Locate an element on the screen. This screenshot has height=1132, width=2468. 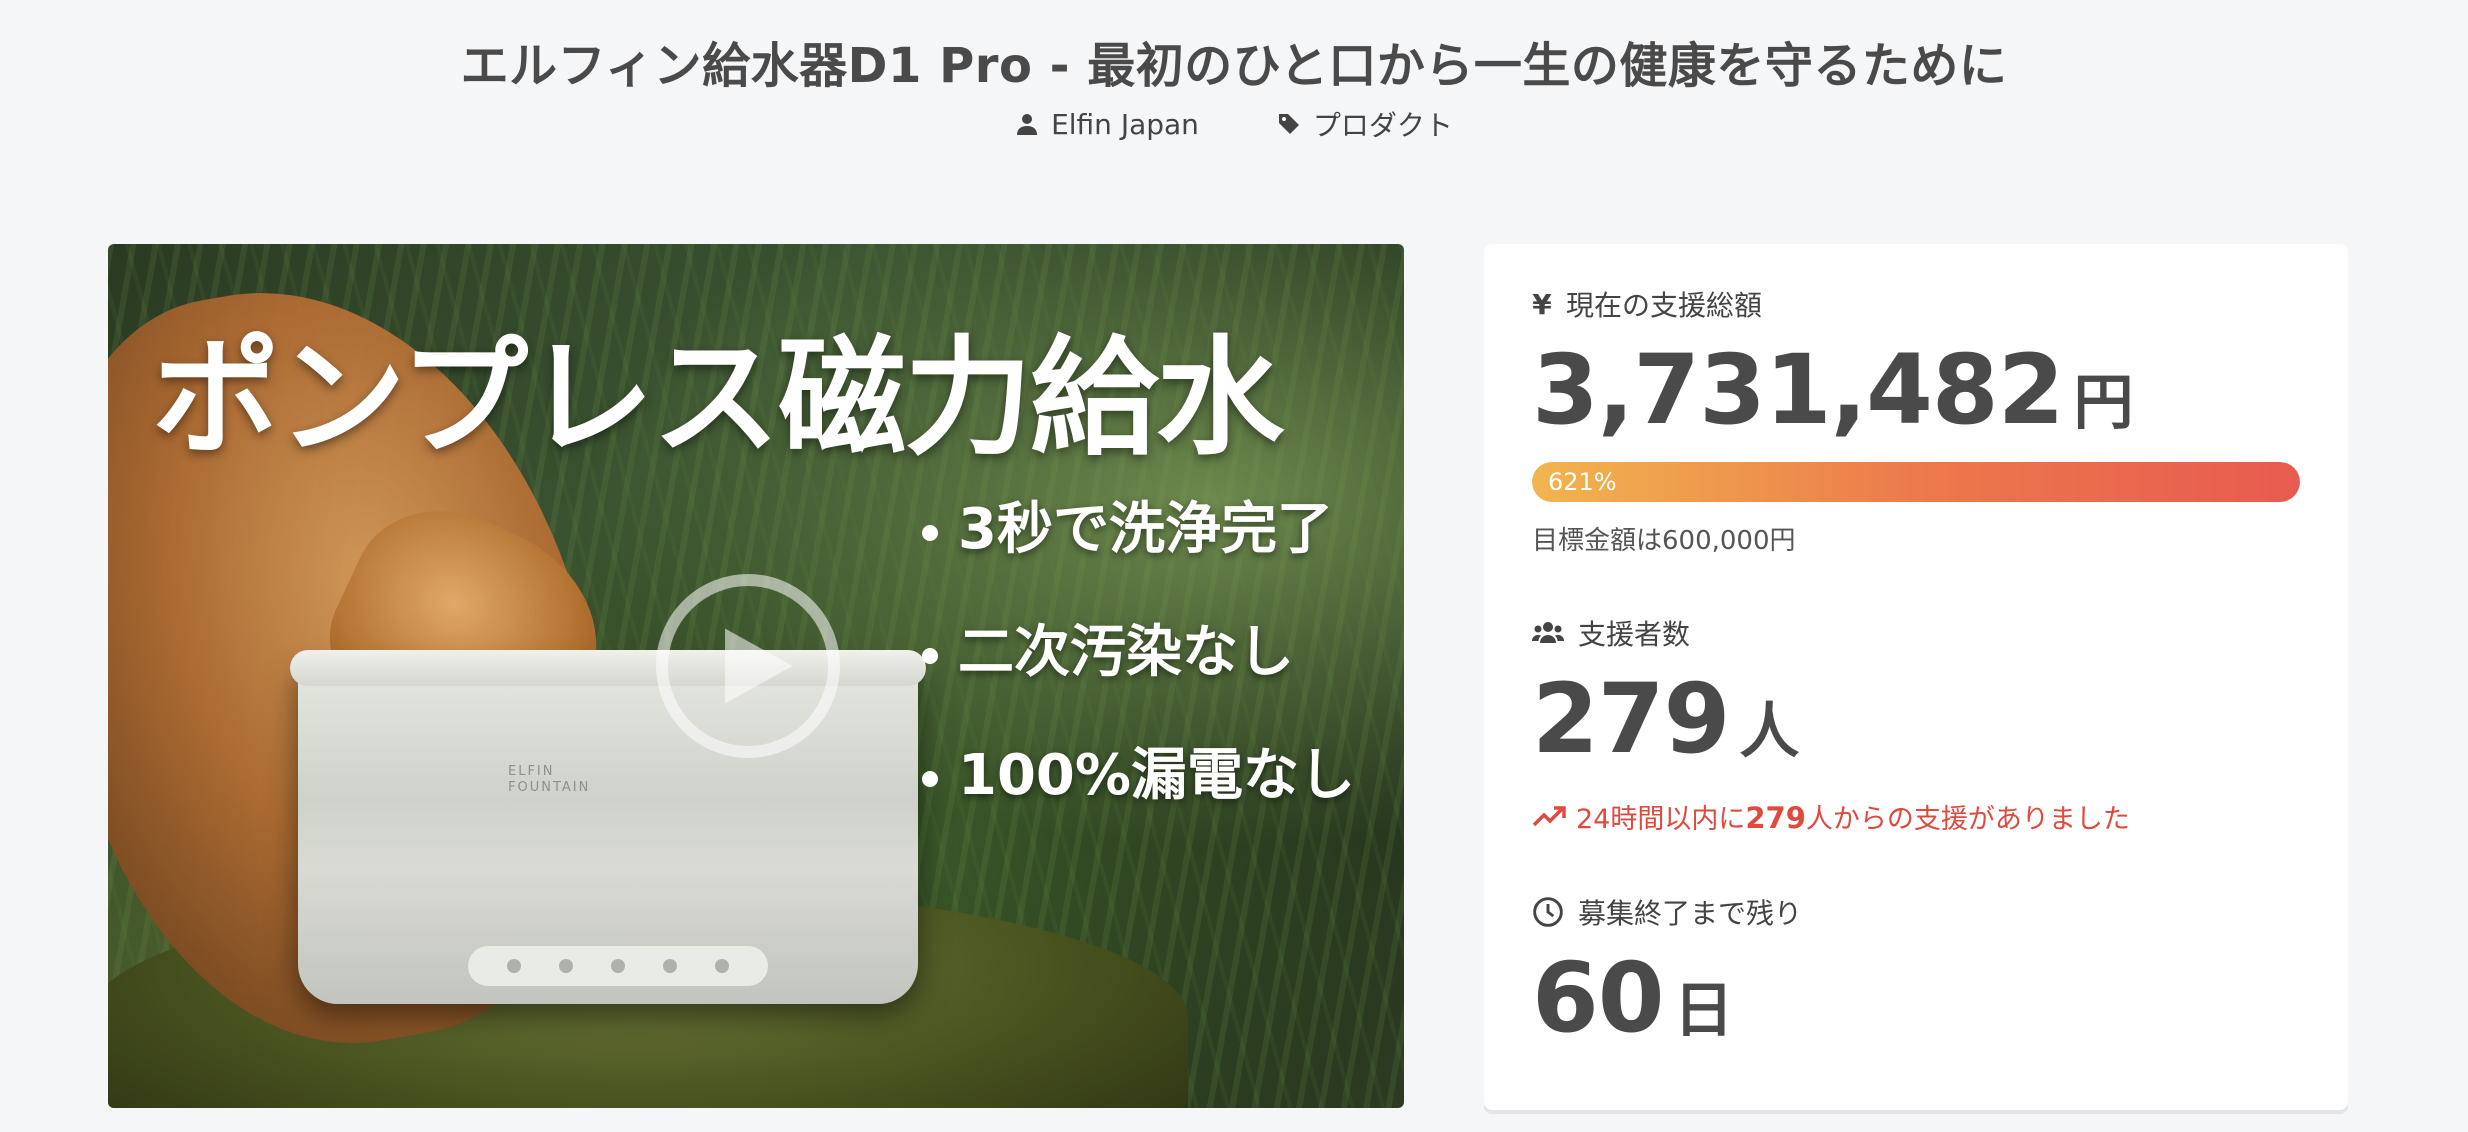
page-title: エルフィン給水器D1 Pro - 最初のひと口から一生の健康を守るために is located at coordinates (1234, 66).